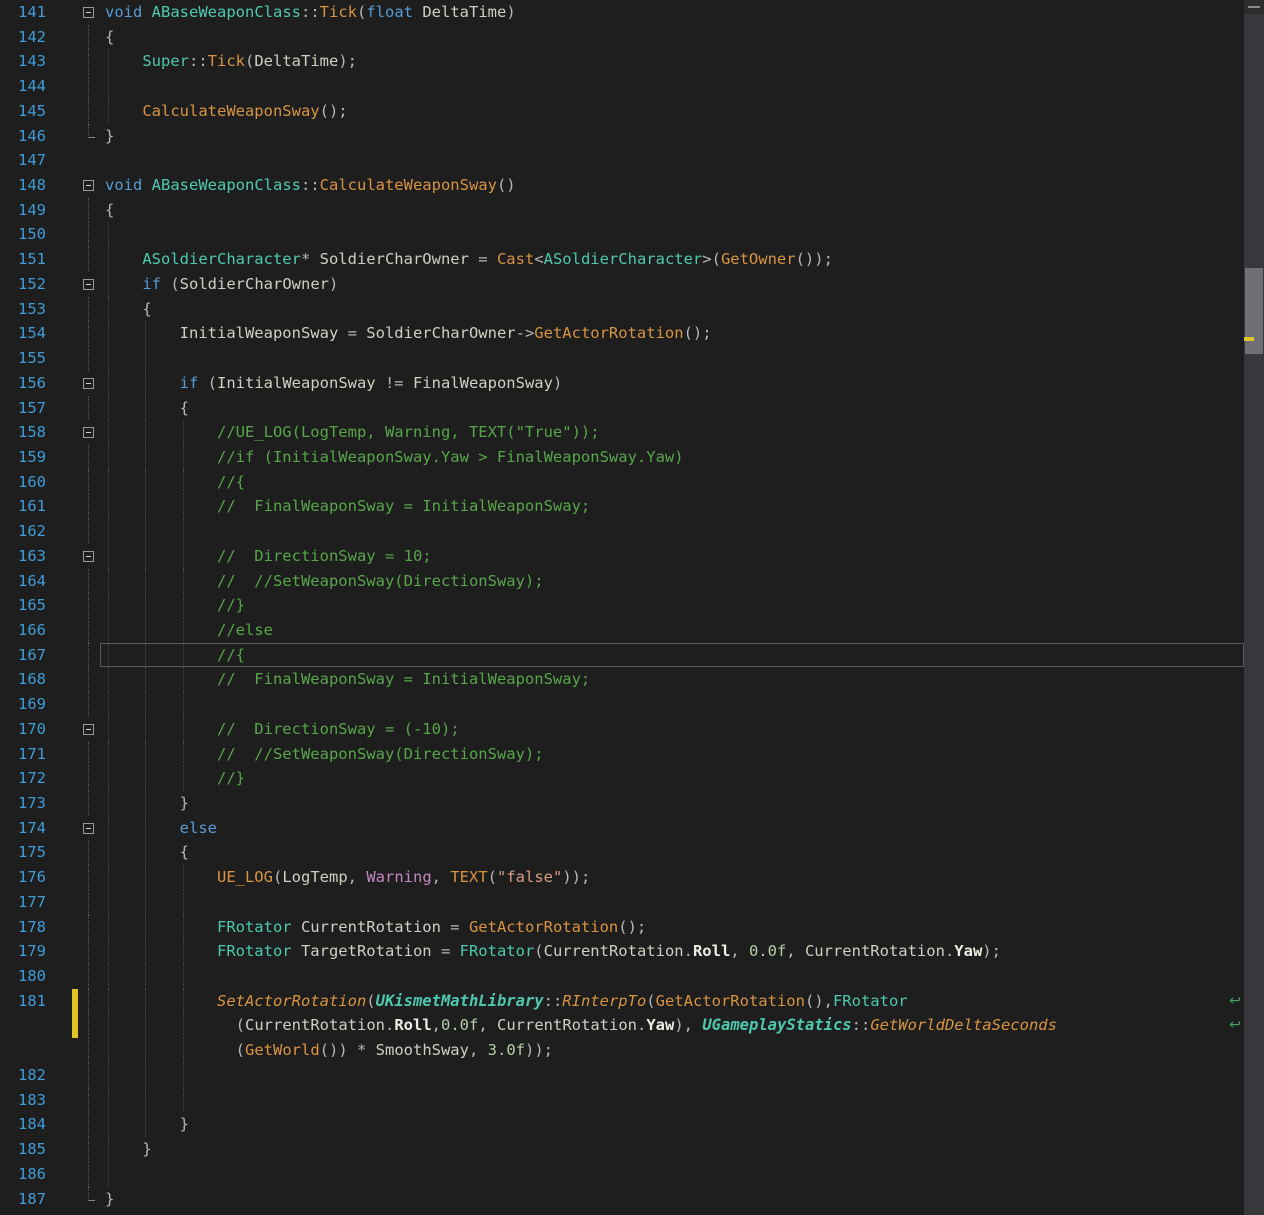 Image resolution: width=1264 pixels, height=1215 pixels. I want to click on line-number: 171, so click(23, 754).